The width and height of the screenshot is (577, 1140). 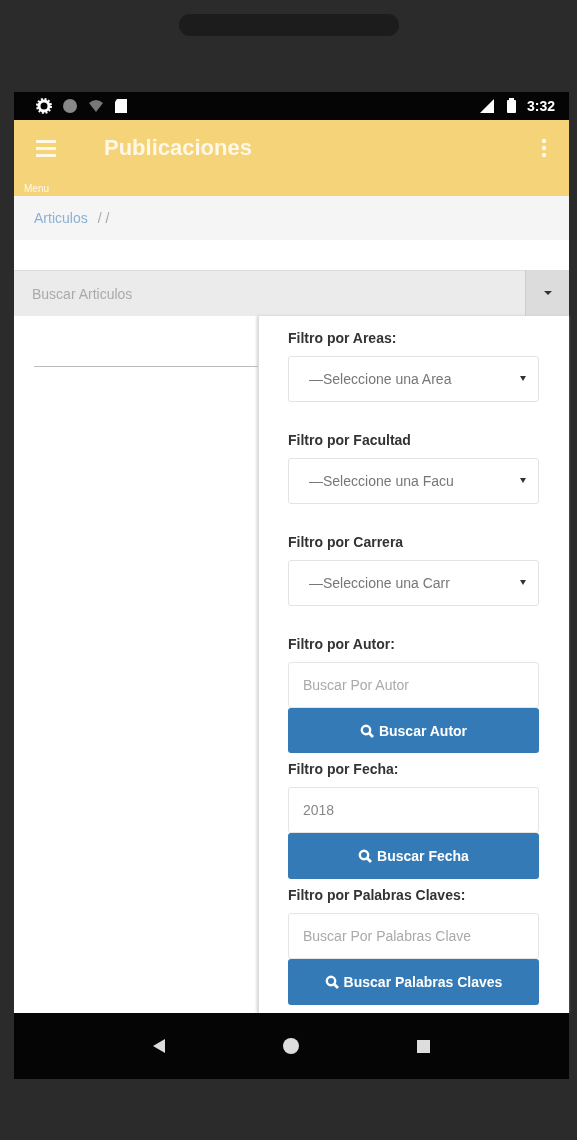 I want to click on battery-icon, so click(x=511, y=106).